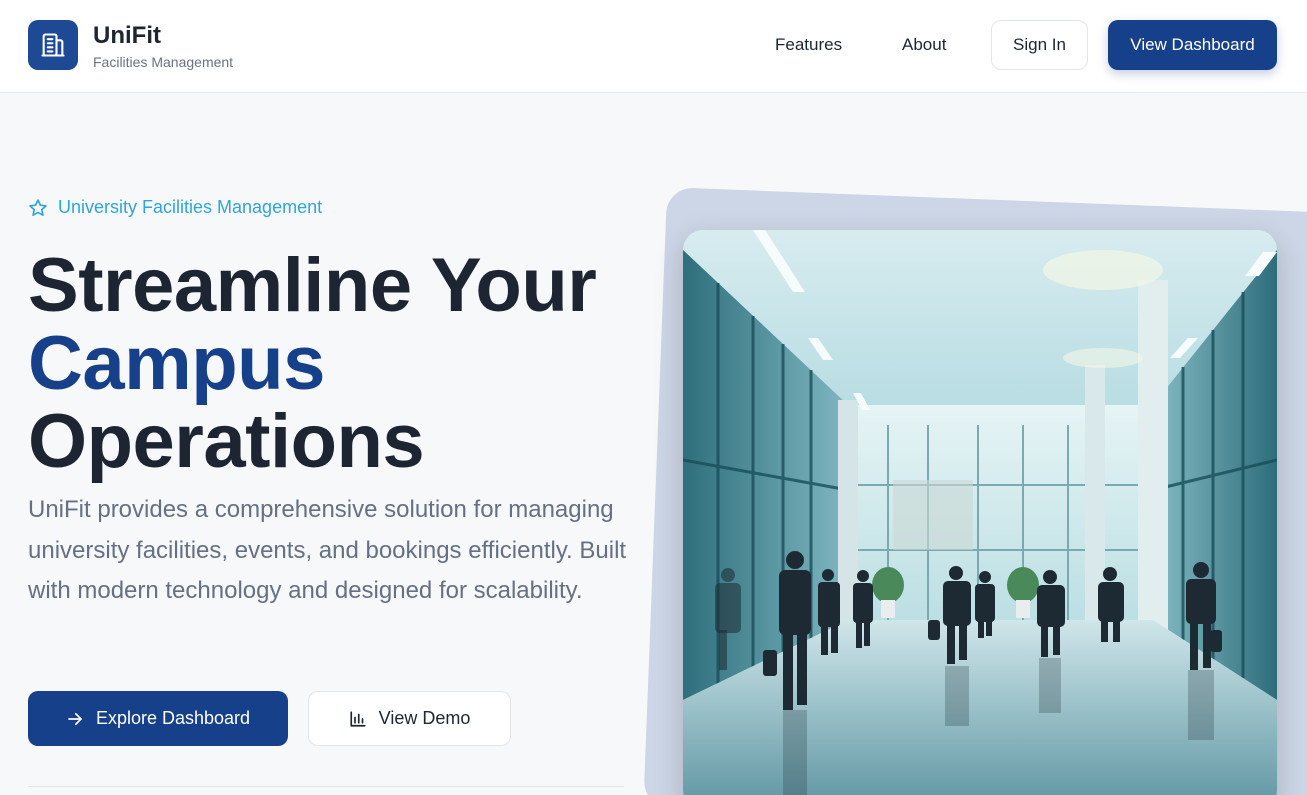  Describe the element at coordinates (326, 786) in the screenshot. I see `section-divider` at that location.